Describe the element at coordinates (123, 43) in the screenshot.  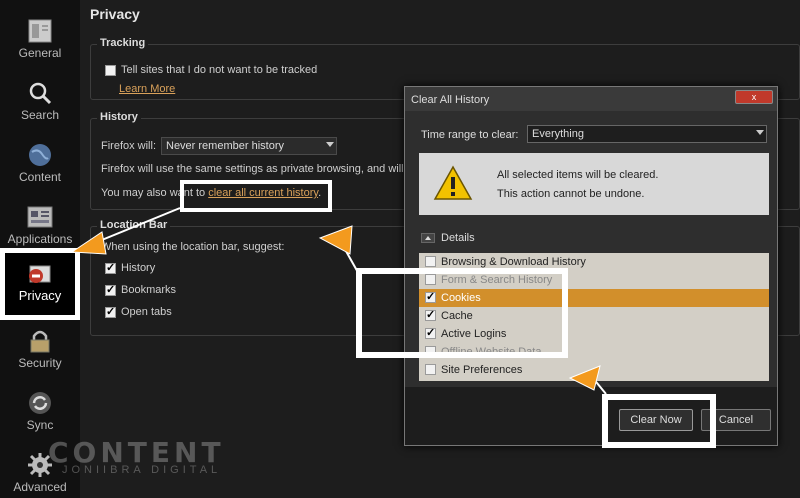
I see `tracking-caption: Tracking` at that location.